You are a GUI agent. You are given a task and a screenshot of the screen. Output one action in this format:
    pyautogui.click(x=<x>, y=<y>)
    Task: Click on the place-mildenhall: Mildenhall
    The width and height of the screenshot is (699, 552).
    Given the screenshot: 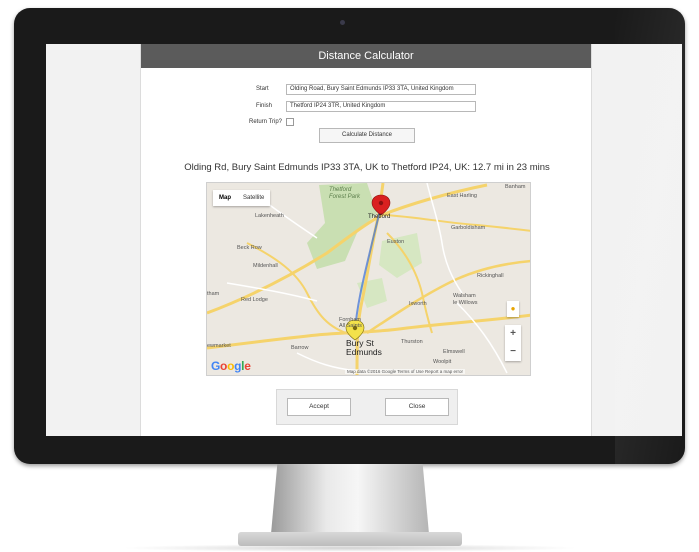 What is the action you would take?
    pyautogui.click(x=265, y=266)
    